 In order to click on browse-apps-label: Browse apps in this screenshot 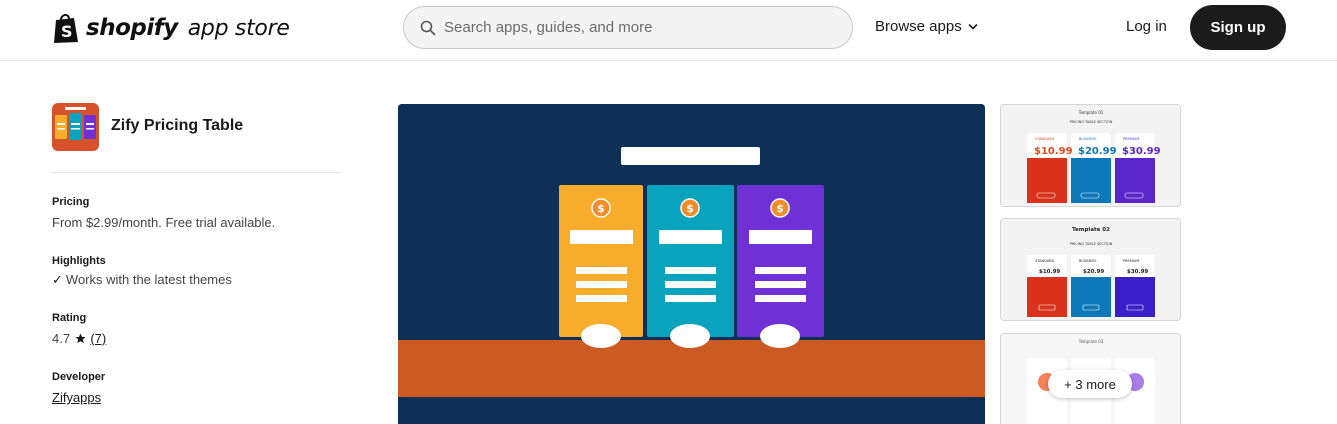, I will do `click(918, 26)`.